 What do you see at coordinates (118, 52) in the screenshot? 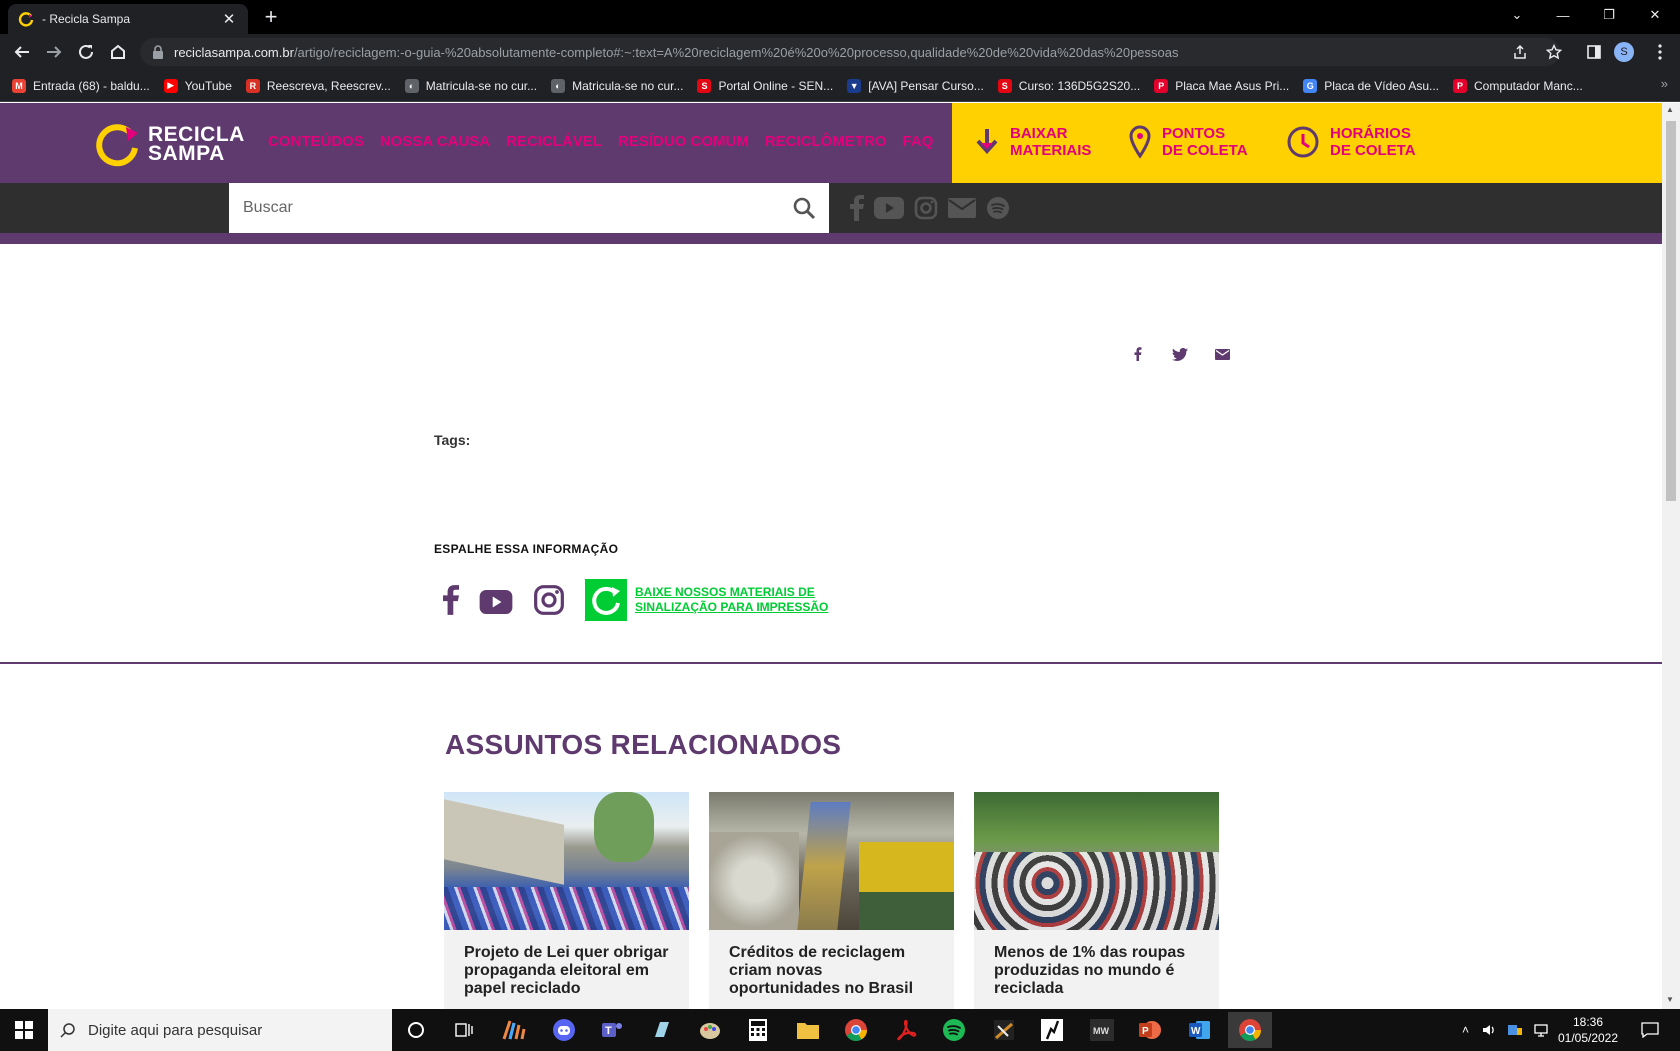
I see `home-button` at bounding box center [118, 52].